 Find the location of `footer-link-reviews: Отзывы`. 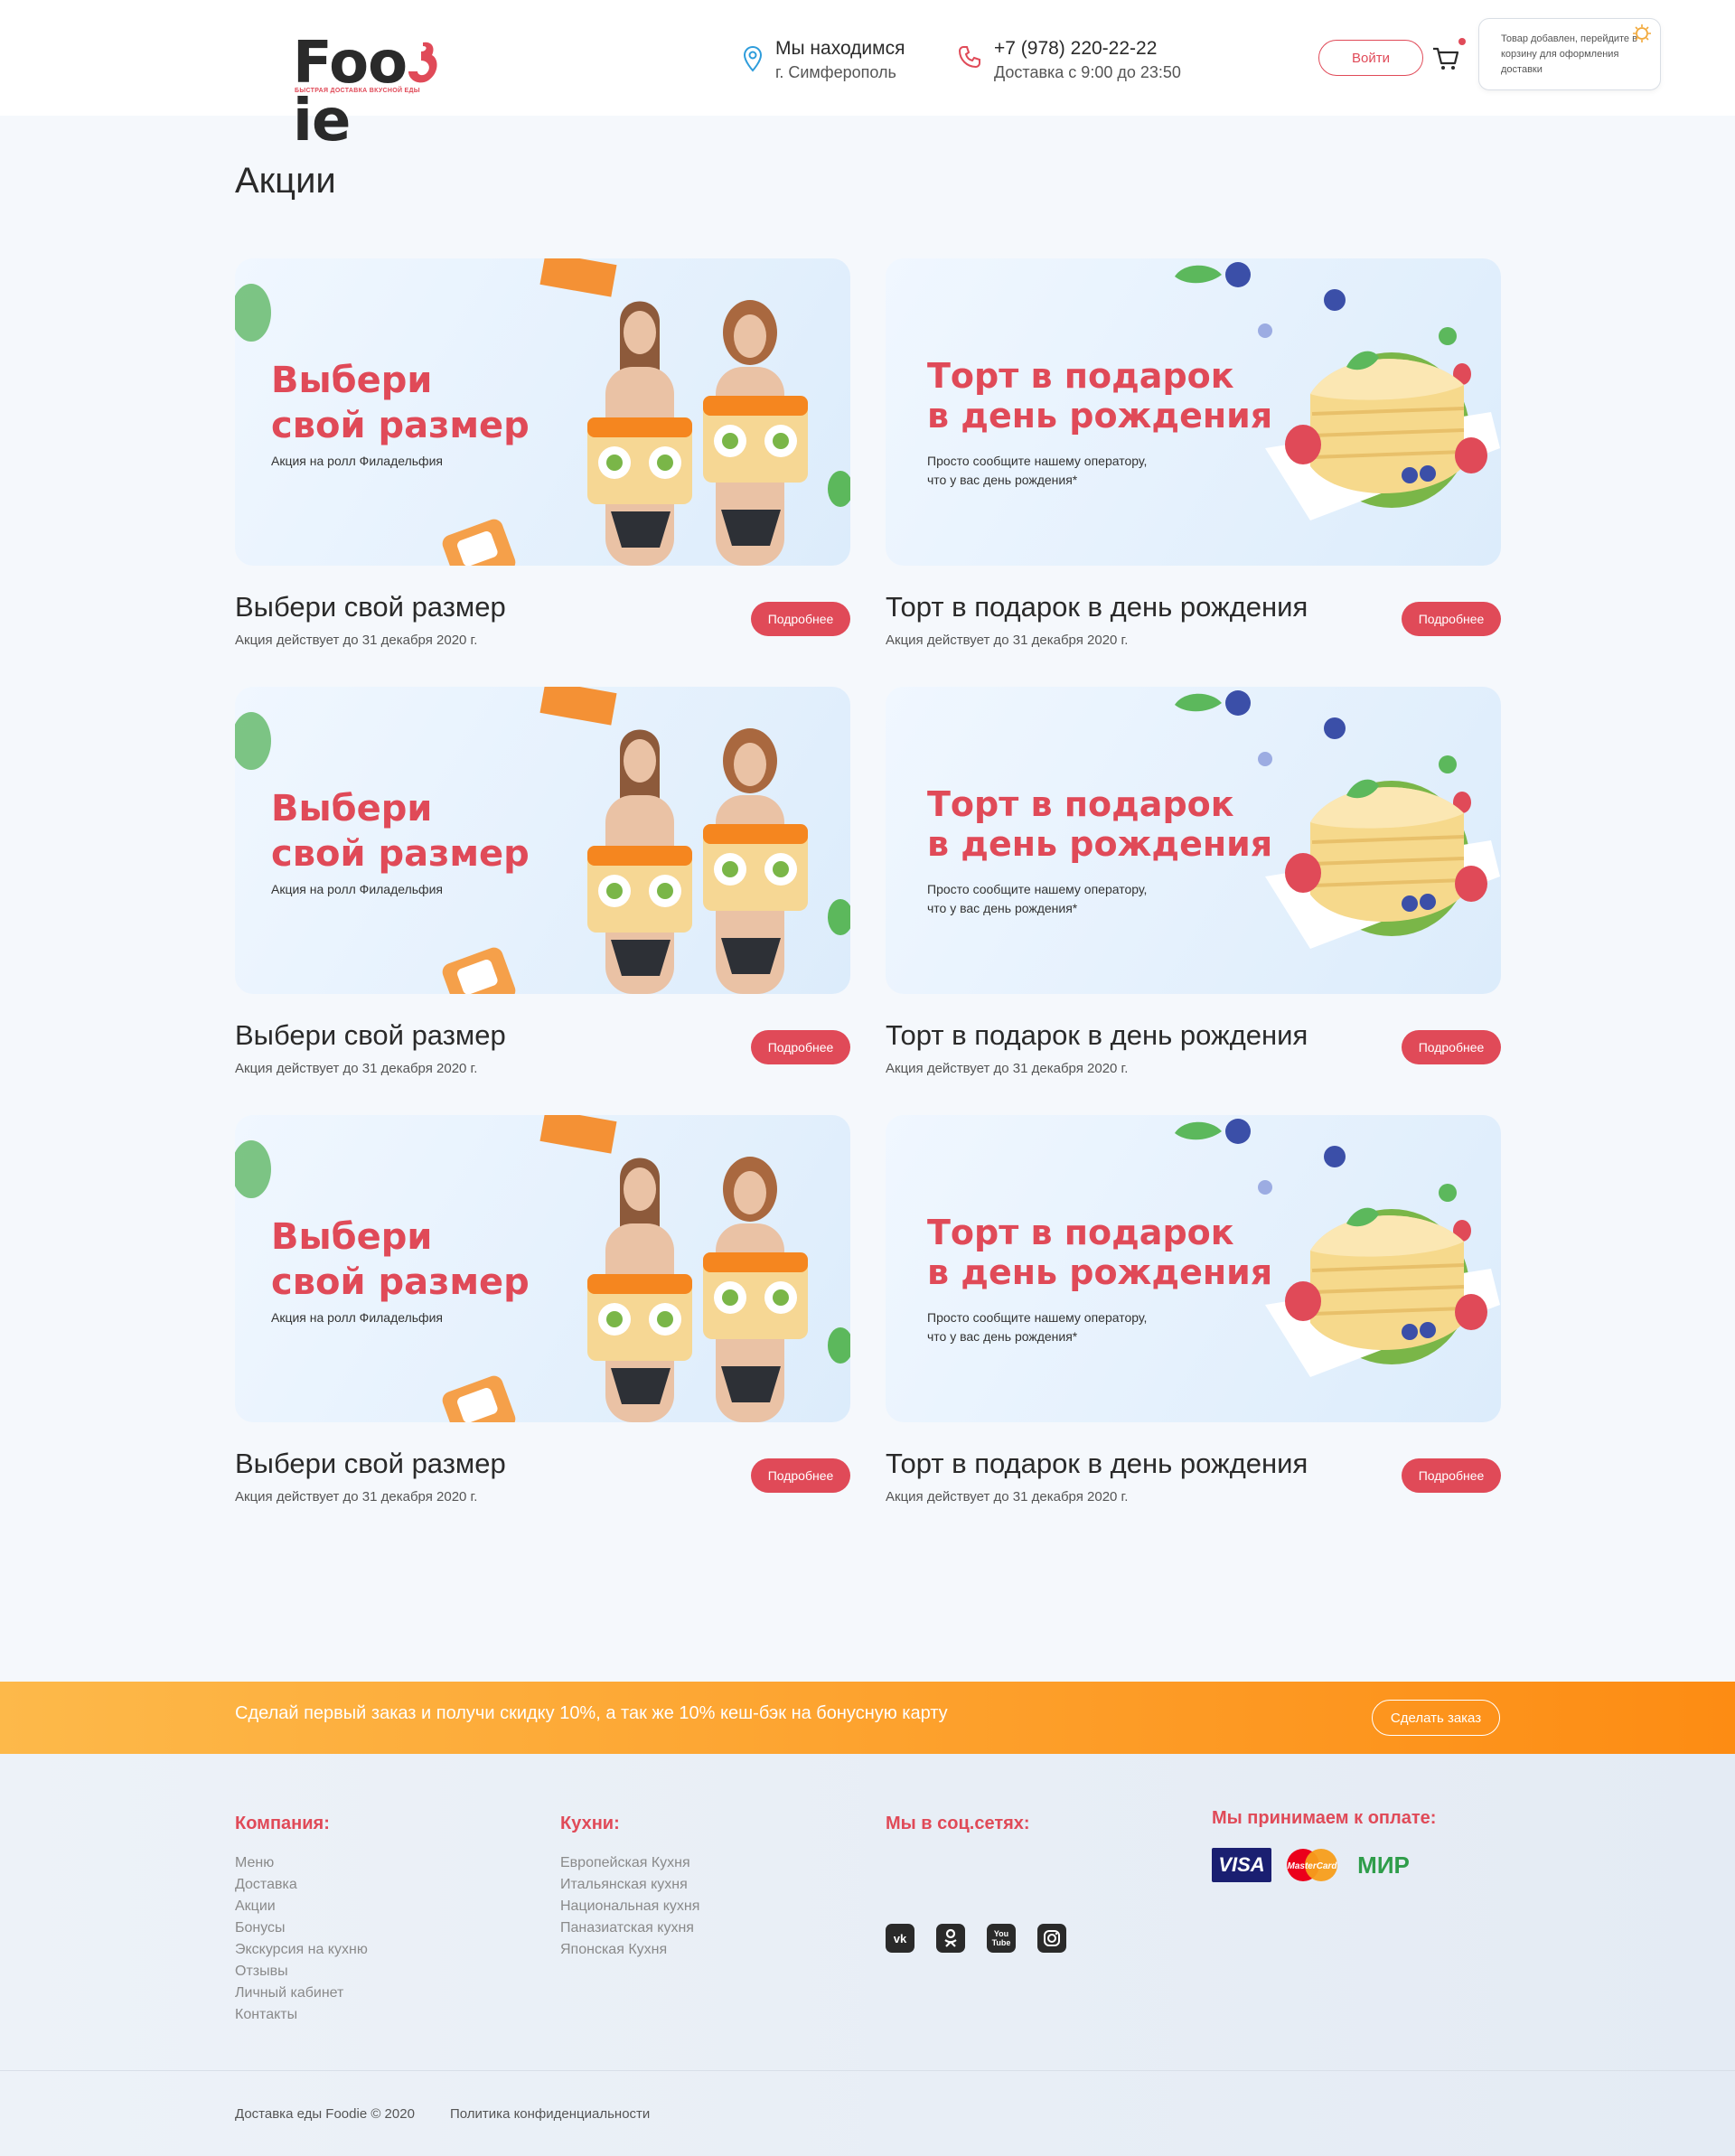

footer-link-reviews: Отзывы is located at coordinates (302, 1972).